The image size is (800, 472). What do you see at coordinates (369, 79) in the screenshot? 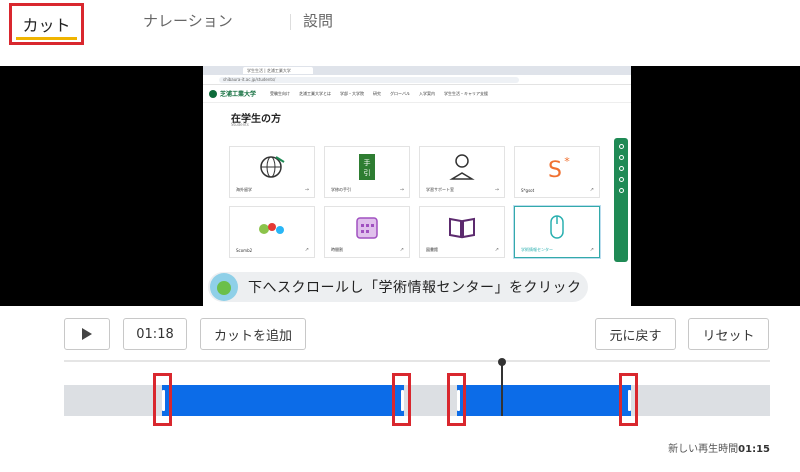
I see `browser-url: shibaura-it.ac.jp/students/` at bounding box center [369, 79].